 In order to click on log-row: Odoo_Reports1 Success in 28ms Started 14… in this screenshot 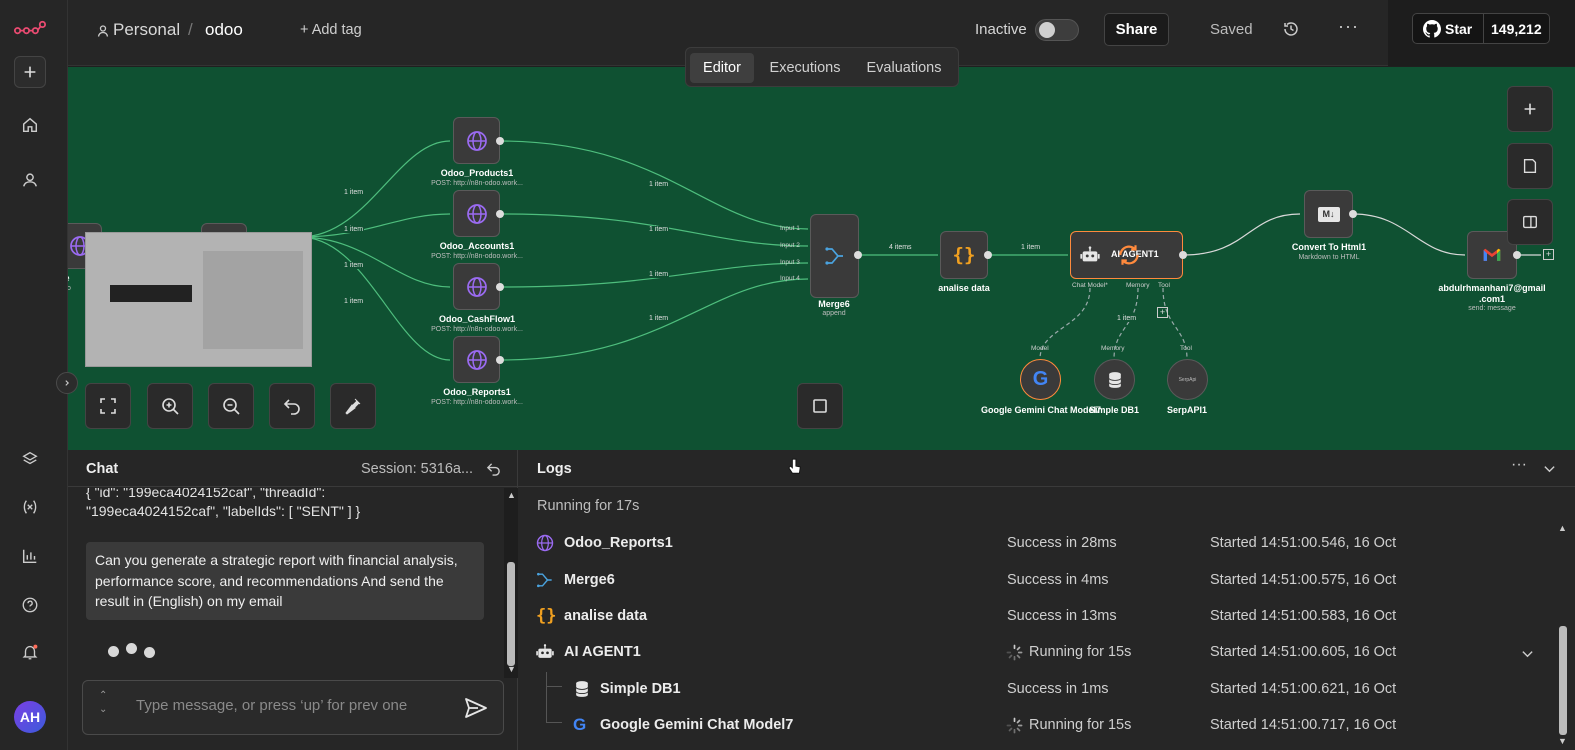, I will do `click(1038, 552)`.